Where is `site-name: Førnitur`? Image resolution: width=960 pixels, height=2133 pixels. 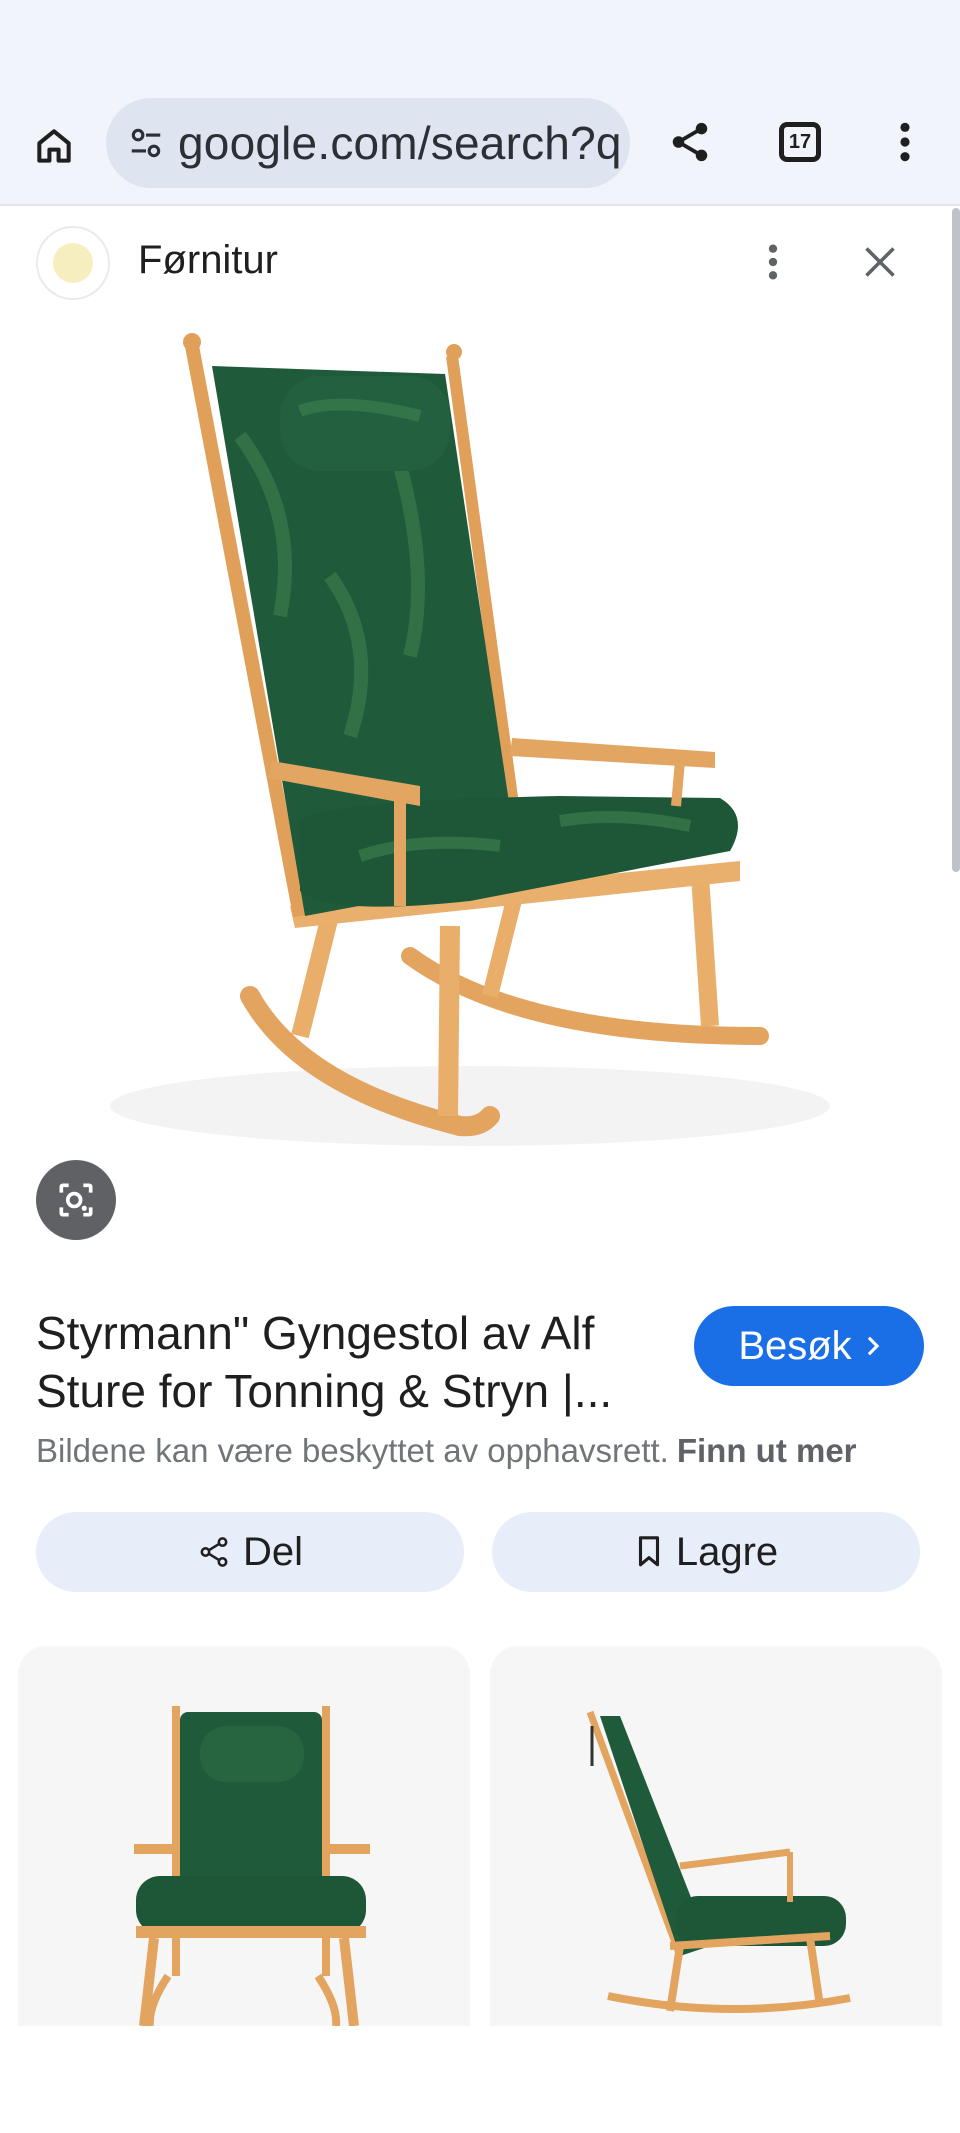
site-name: Førnitur is located at coordinates (208, 260).